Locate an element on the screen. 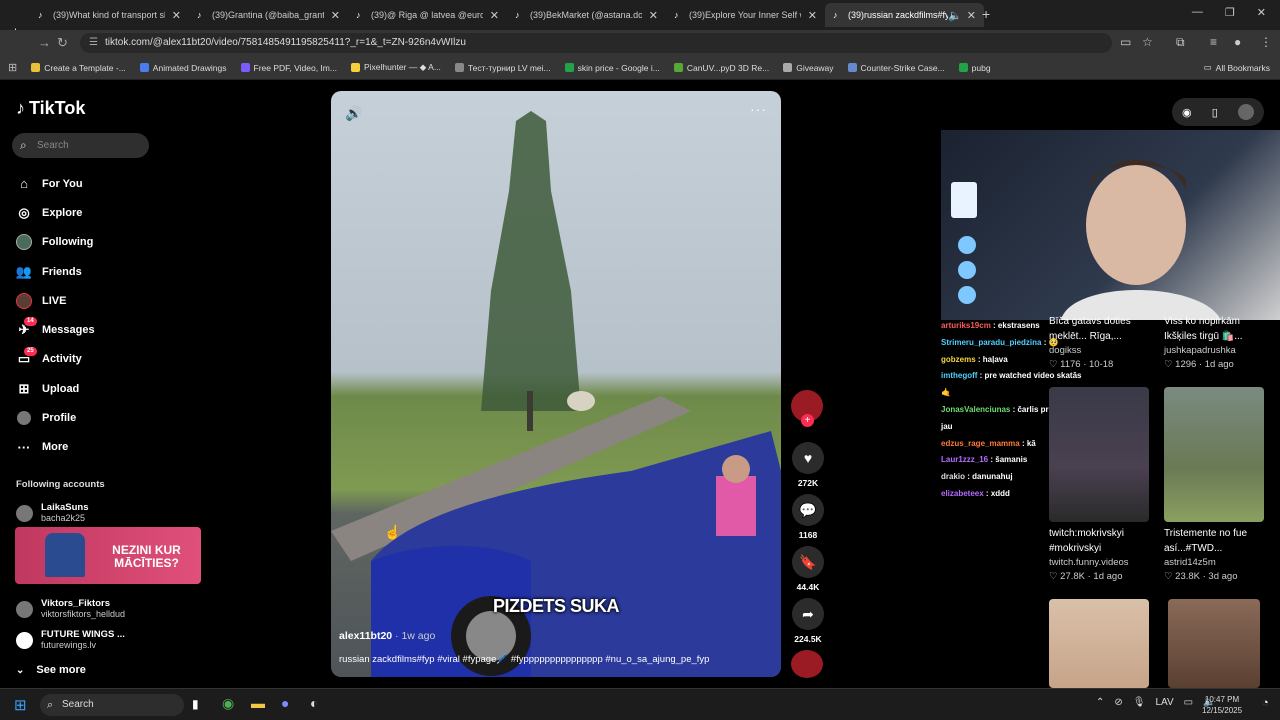 This screenshot has width=1280, height=720. nav-following: Following is located at coordinates (55, 242).